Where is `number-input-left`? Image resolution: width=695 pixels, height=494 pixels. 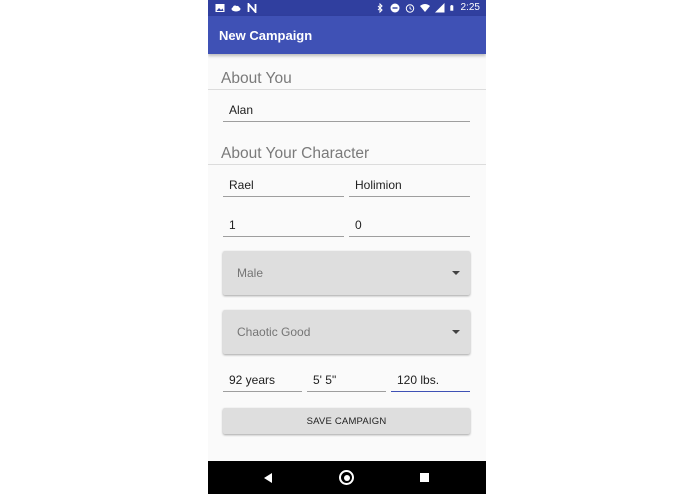 number-input-left is located at coordinates (283, 225).